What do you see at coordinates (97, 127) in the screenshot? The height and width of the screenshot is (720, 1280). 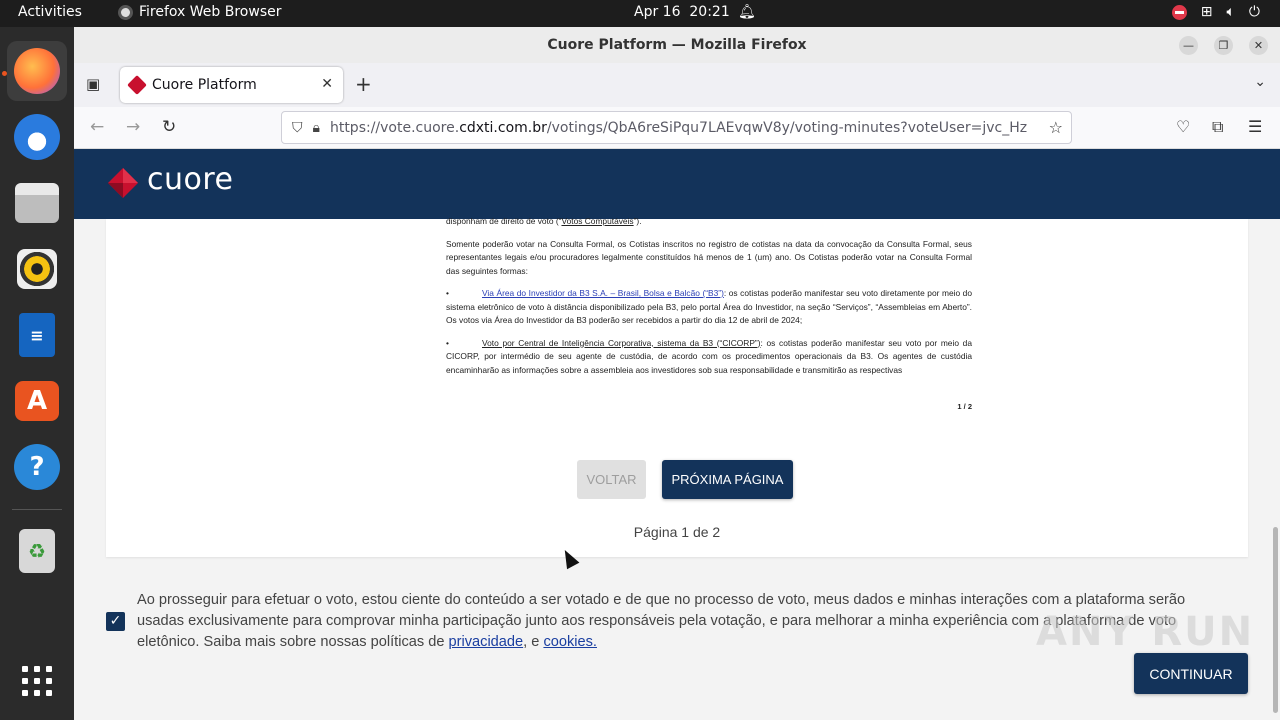 I see `back-arrow-icon: ←` at bounding box center [97, 127].